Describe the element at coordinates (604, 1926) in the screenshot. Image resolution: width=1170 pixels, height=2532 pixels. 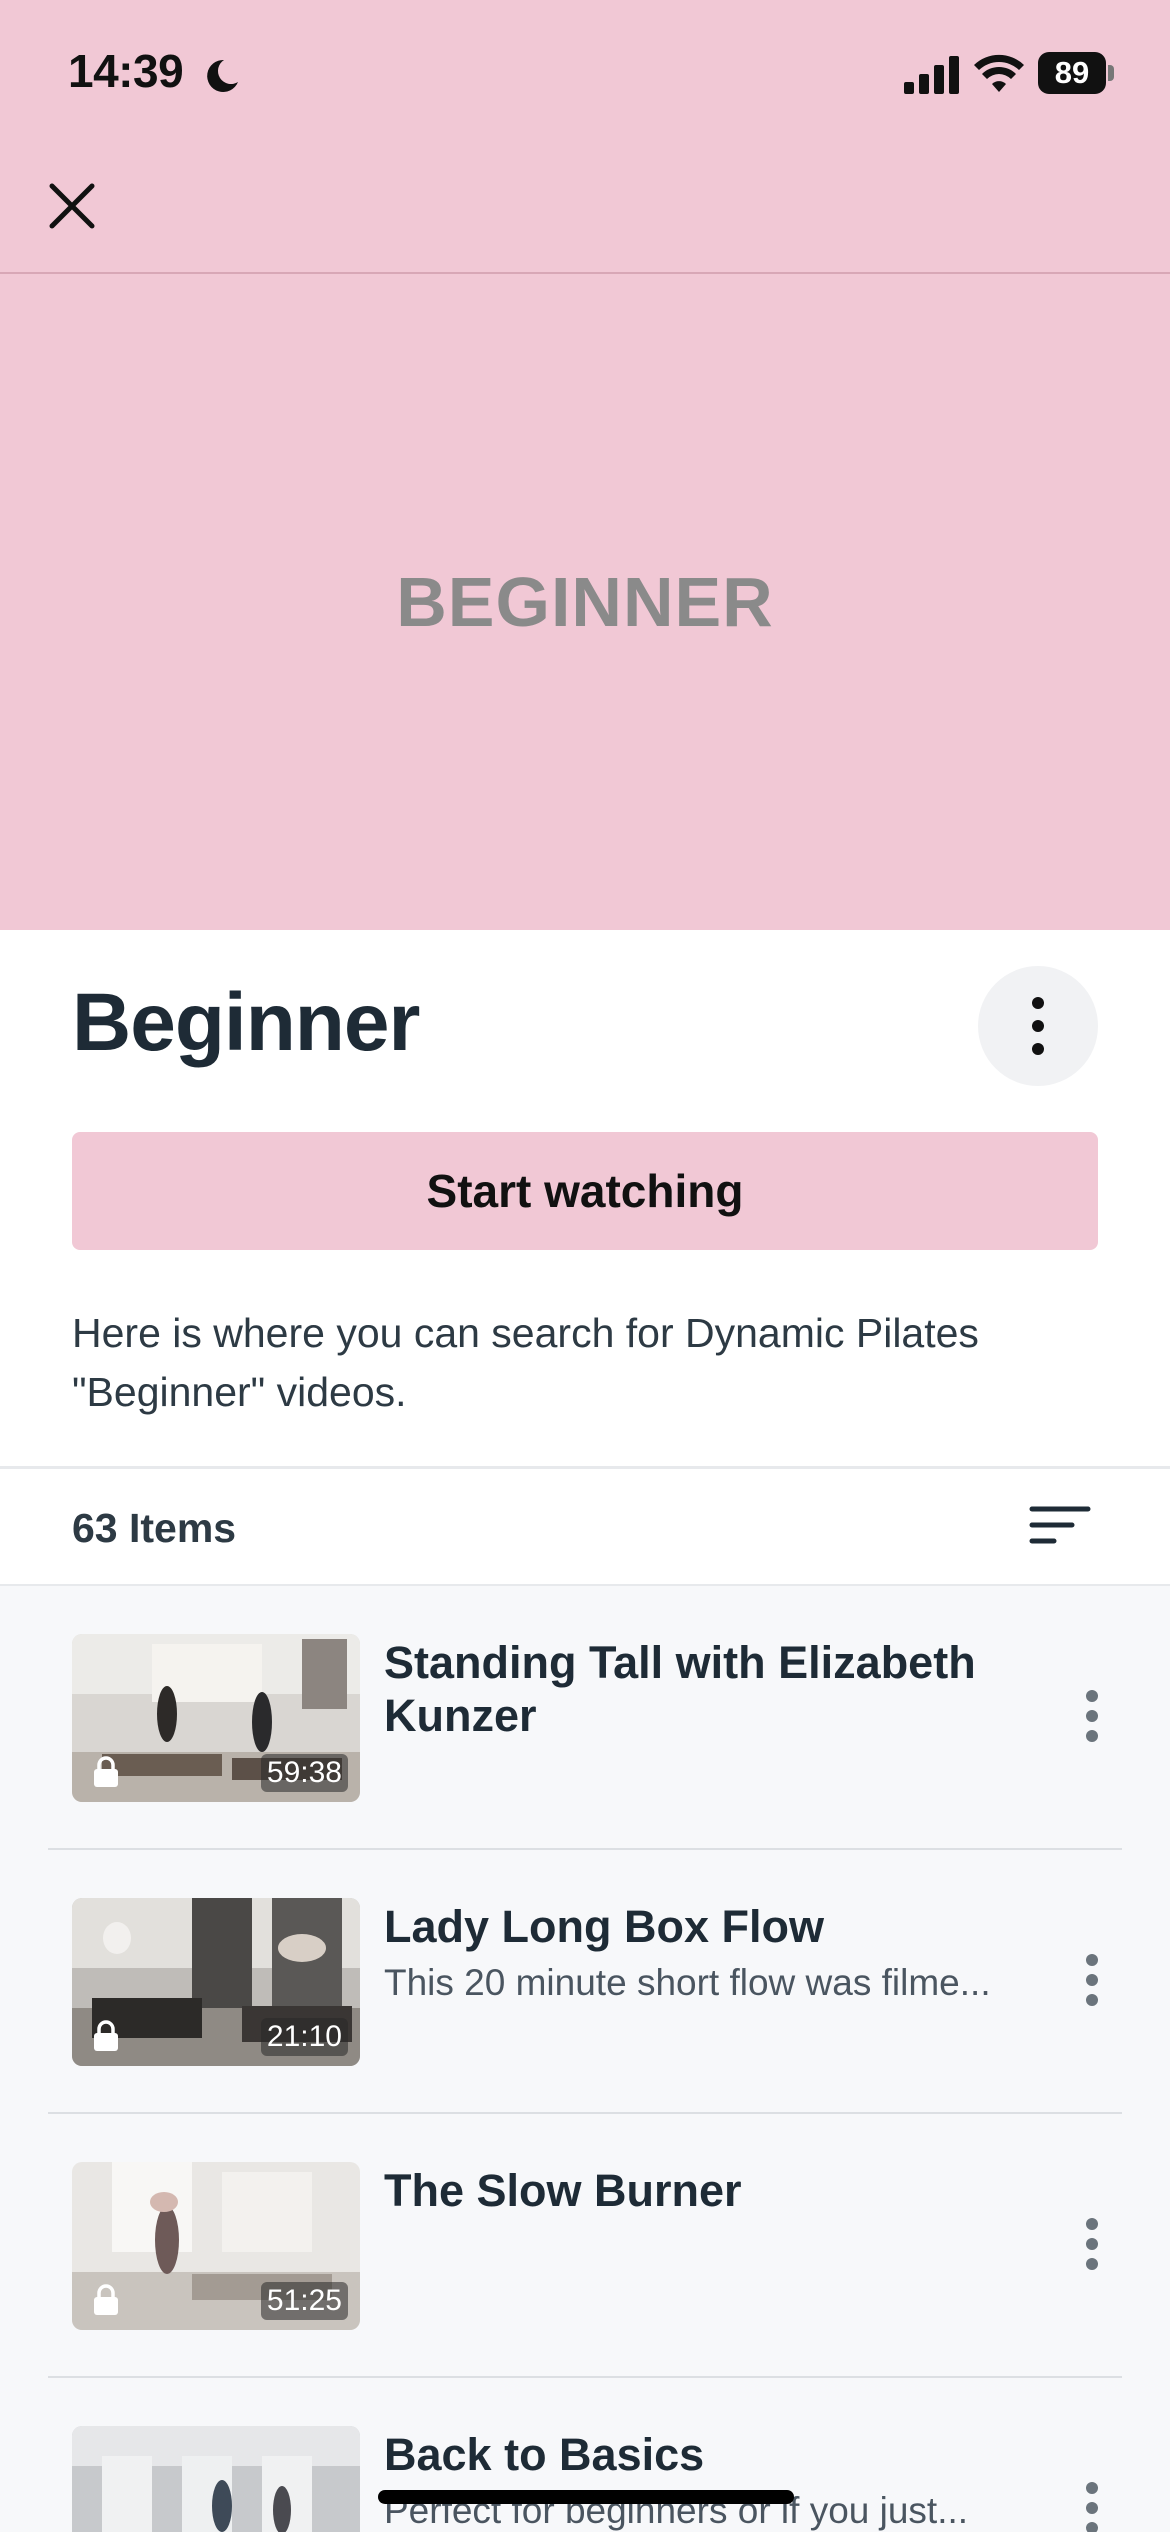
I see `video-title: Lady Long Box Flow` at that location.